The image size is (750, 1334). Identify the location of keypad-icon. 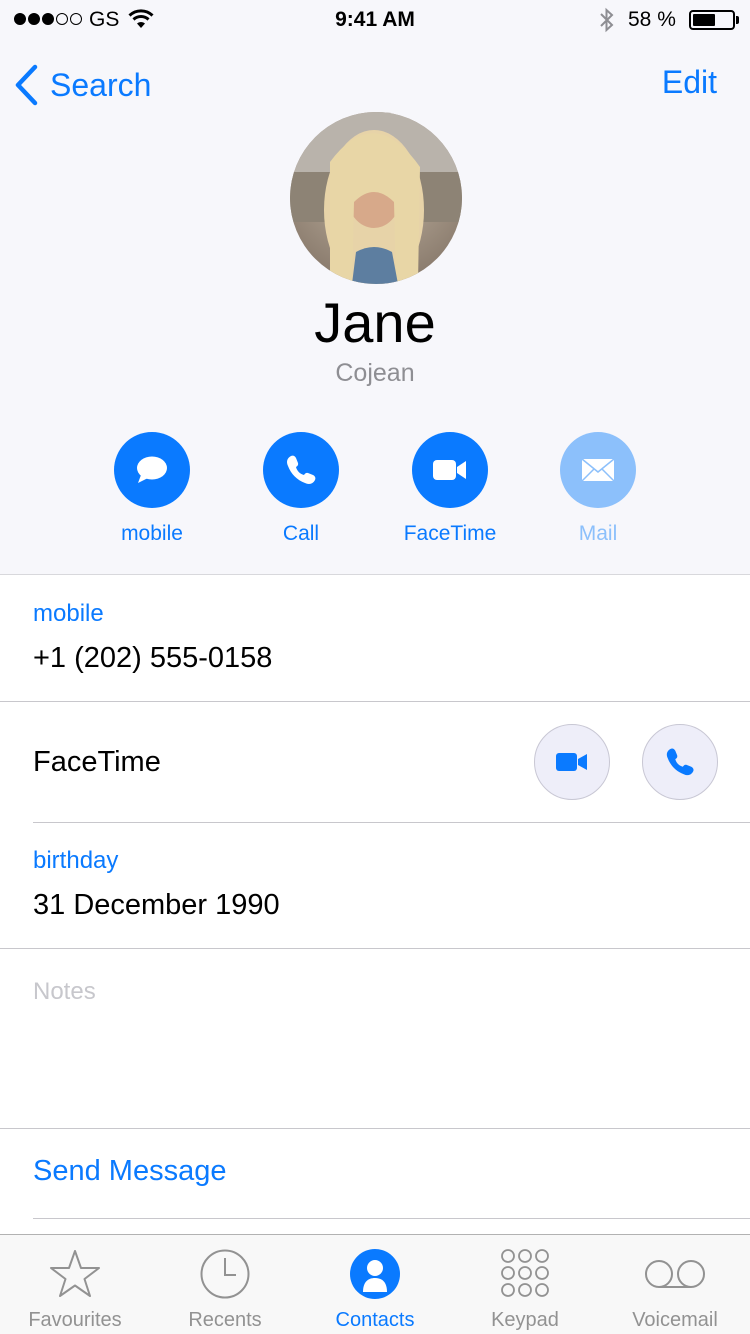
(525, 1276).